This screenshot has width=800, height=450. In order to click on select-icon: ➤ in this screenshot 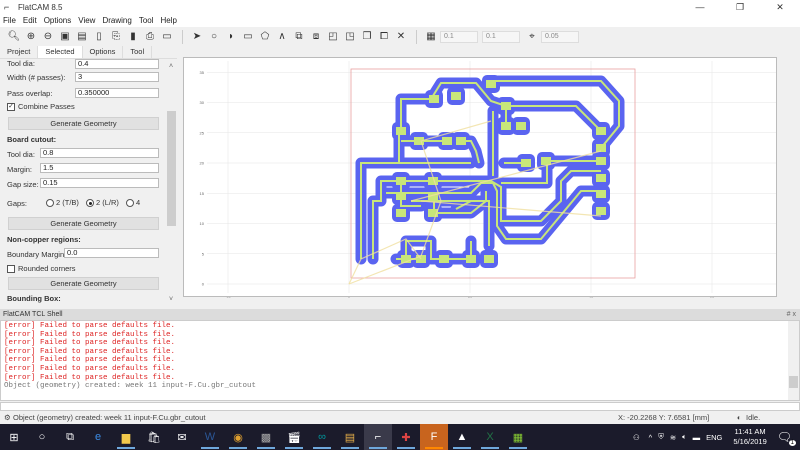, I will do `click(197, 37)`.